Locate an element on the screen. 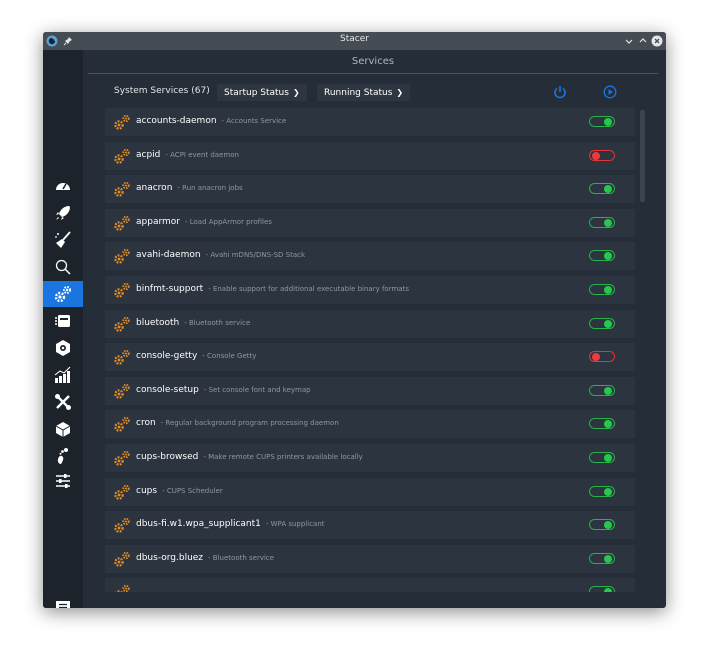 The width and height of the screenshot is (710, 663). service-name-text: accounts-daemon is located at coordinates (176, 121).